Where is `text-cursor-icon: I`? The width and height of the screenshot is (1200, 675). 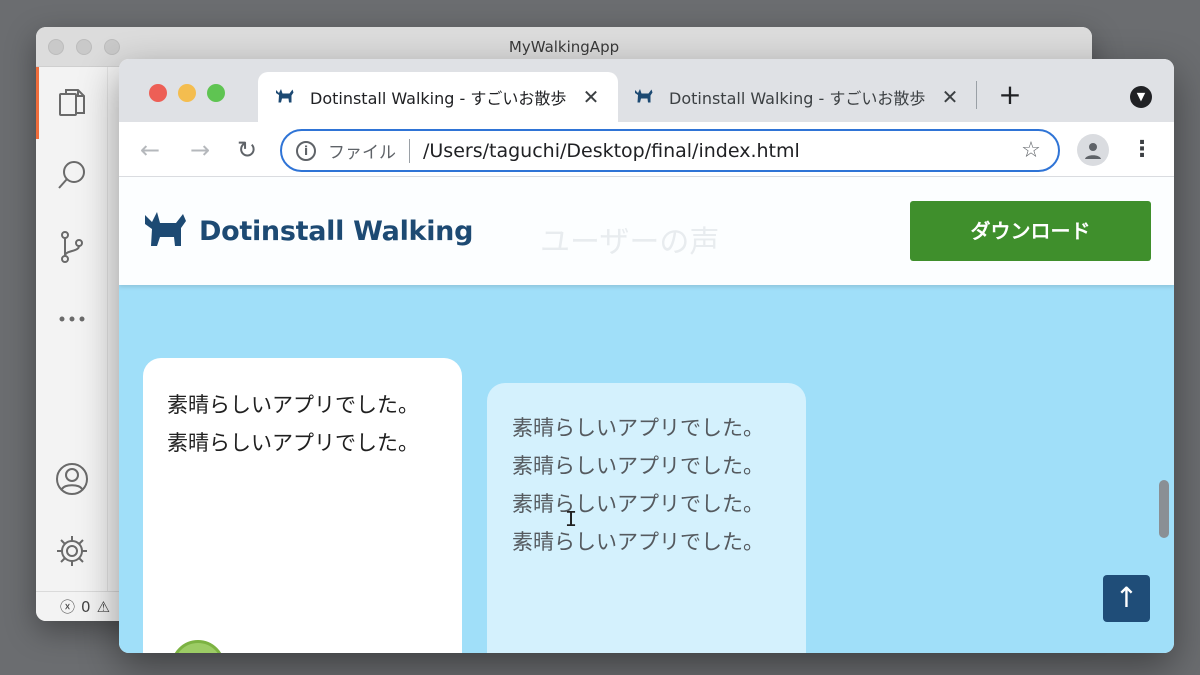 text-cursor-icon: I is located at coordinates (571, 519).